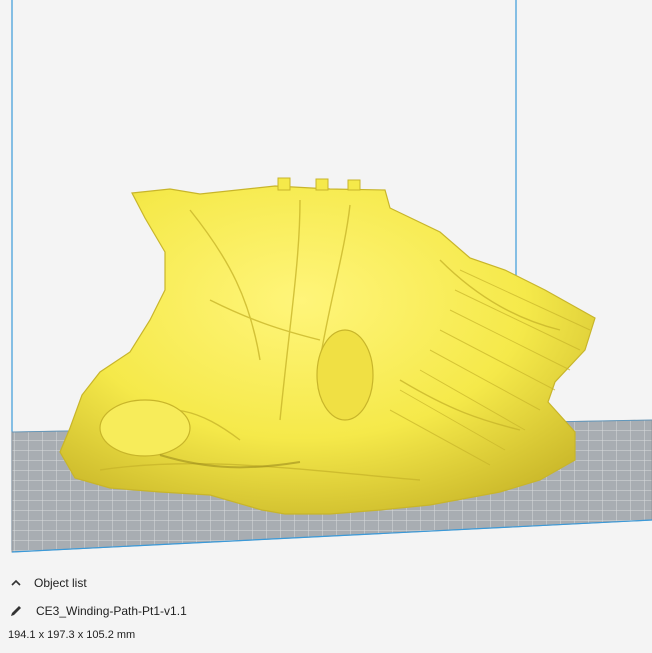 The image size is (652, 653). Describe the element at coordinates (16, 583) in the screenshot. I see `chevron-up-icon` at that location.